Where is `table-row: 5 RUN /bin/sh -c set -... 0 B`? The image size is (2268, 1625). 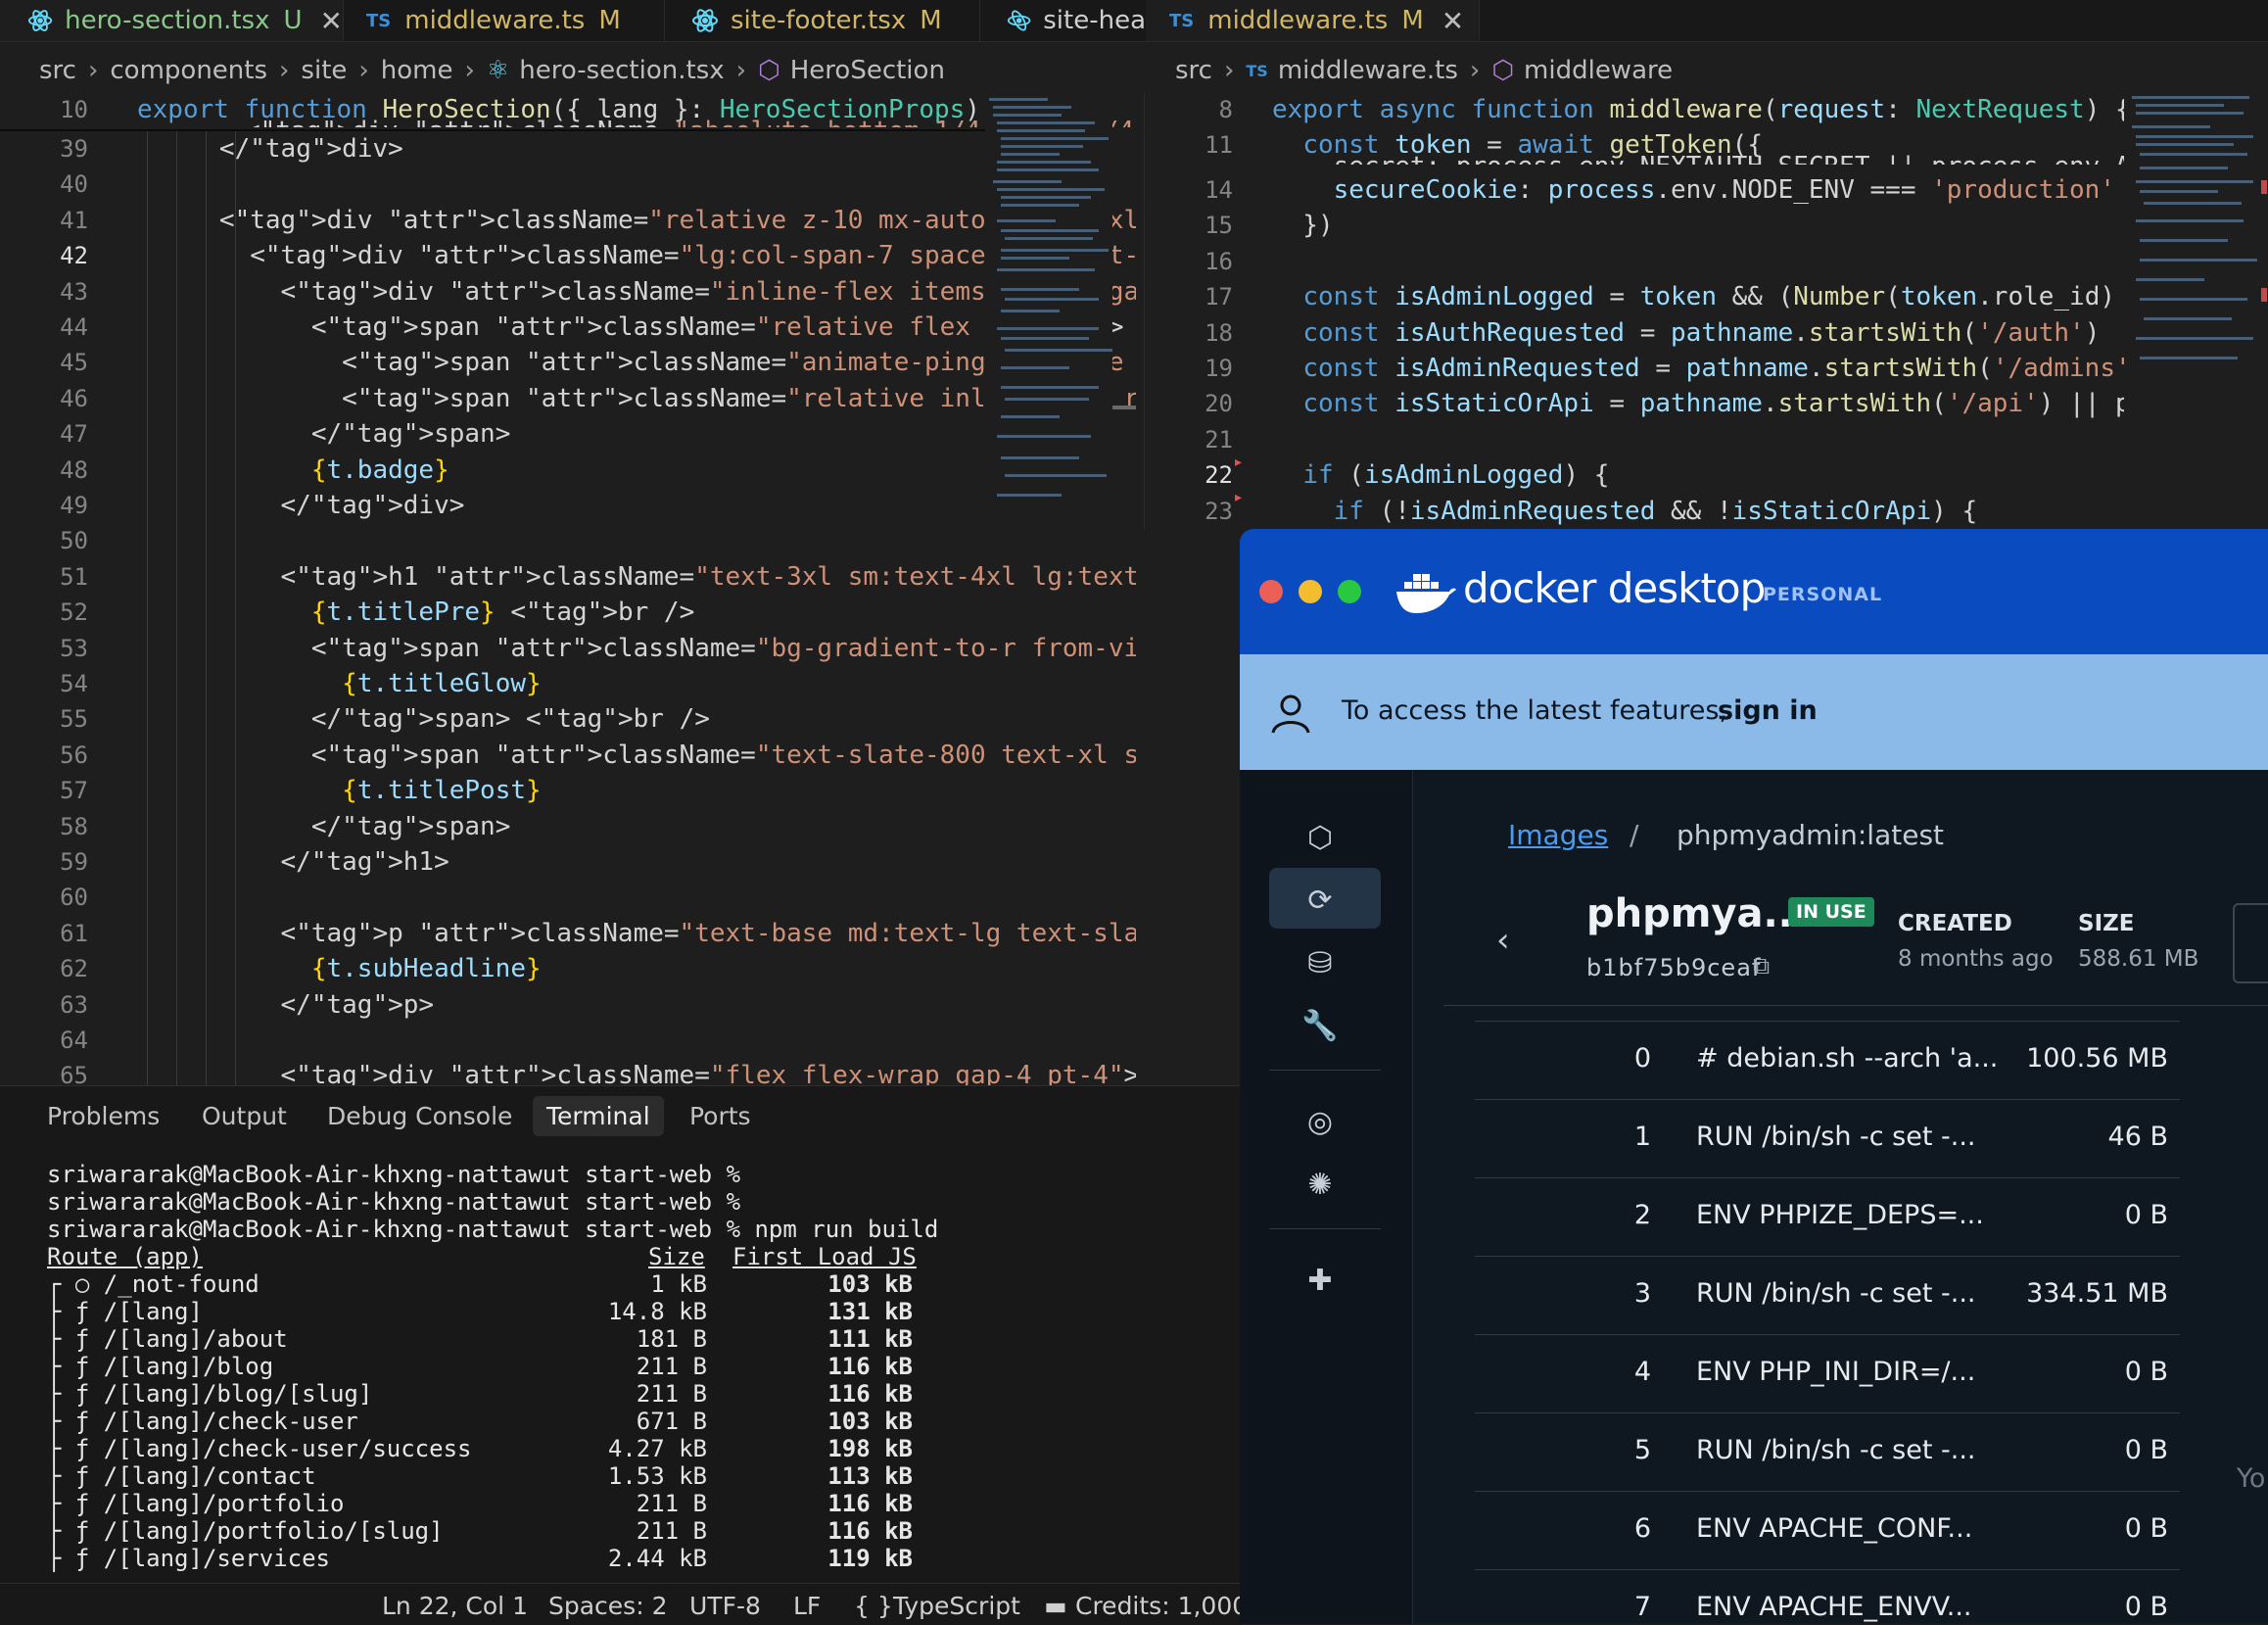
table-row: 5 RUN /bin/sh -c set -... 0 B is located at coordinates (1827, 1451).